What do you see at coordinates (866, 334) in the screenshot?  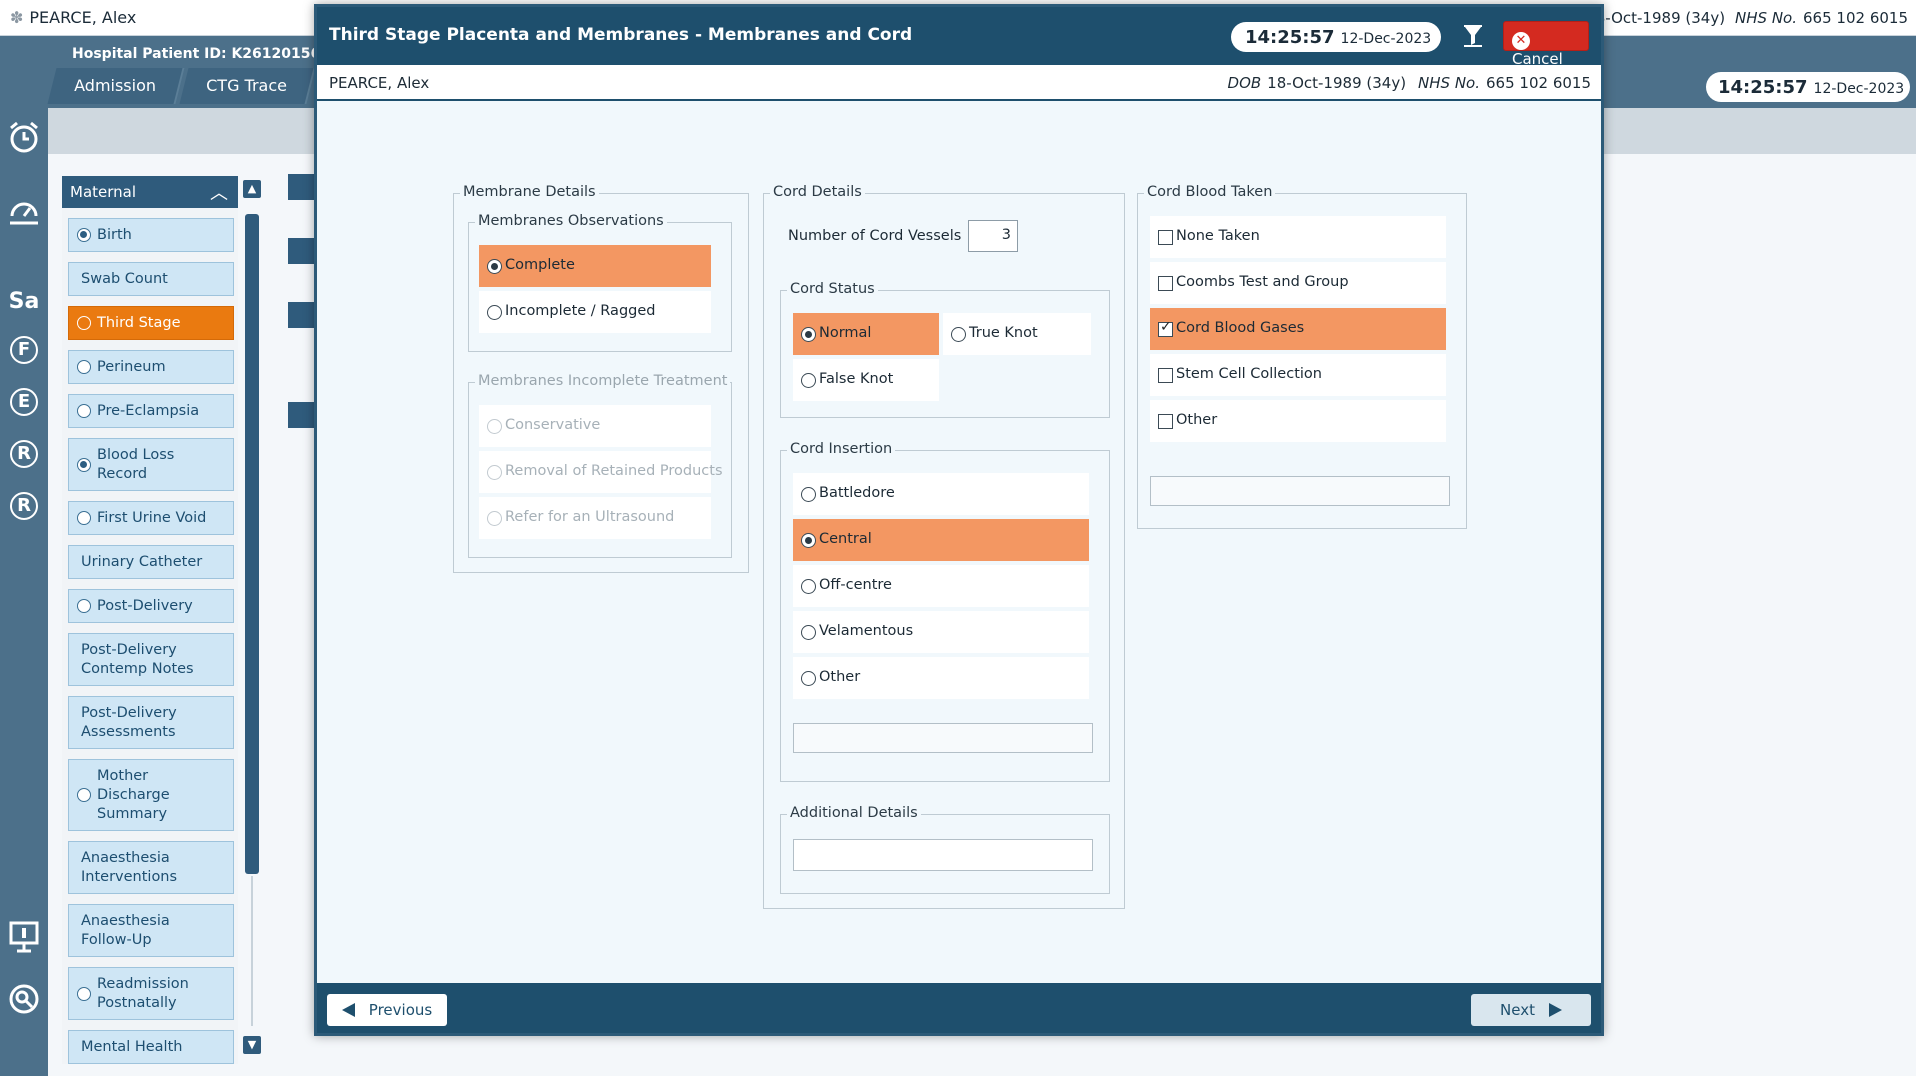 I see `option-normal: Normal` at bounding box center [866, 334].